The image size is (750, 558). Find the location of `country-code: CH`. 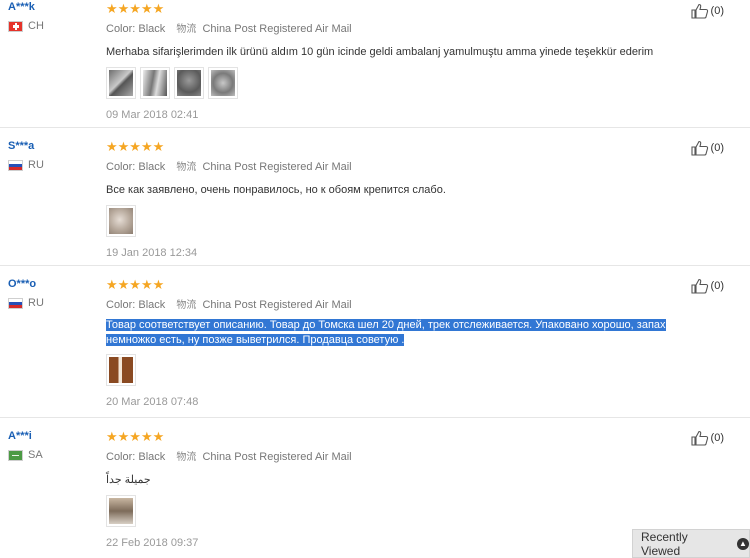

country-code: CH is located at coordinates (36, 26).